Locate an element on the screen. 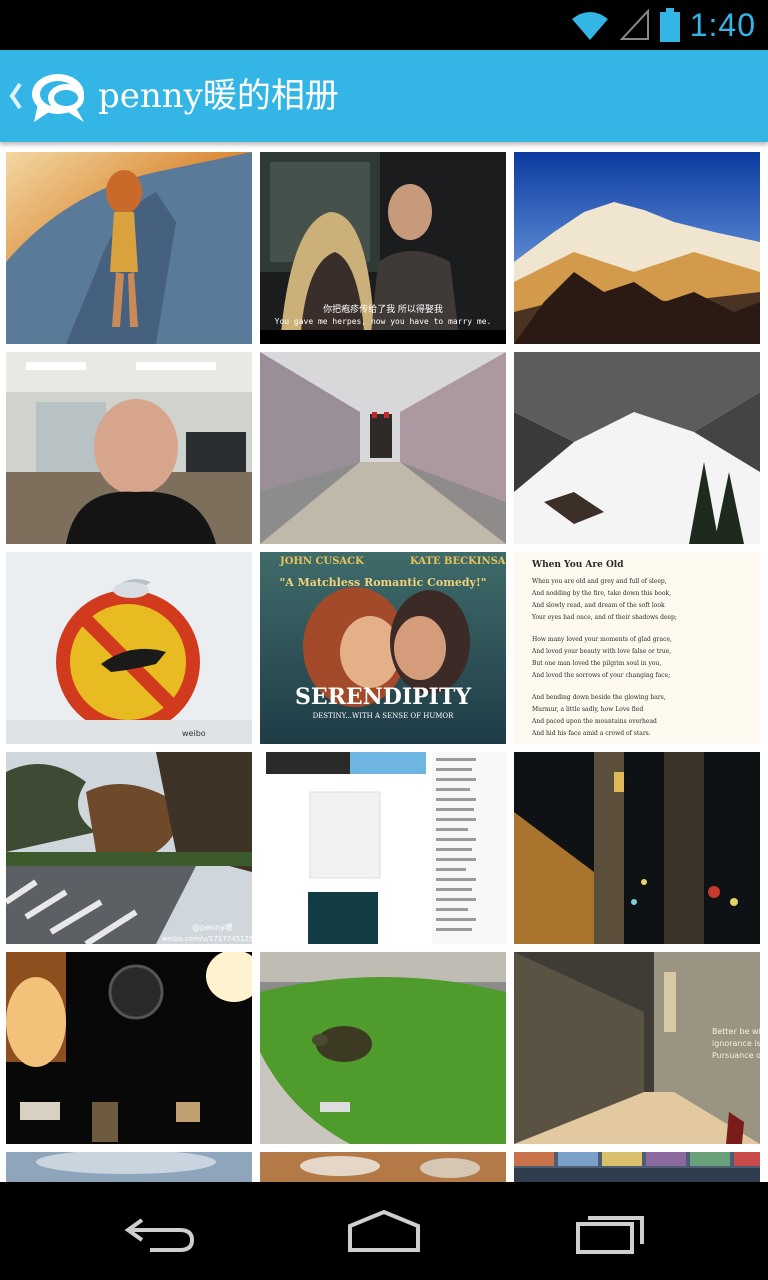  watermark-url: weibo.com/u/1717745125 is located at coordinates (207, 939).